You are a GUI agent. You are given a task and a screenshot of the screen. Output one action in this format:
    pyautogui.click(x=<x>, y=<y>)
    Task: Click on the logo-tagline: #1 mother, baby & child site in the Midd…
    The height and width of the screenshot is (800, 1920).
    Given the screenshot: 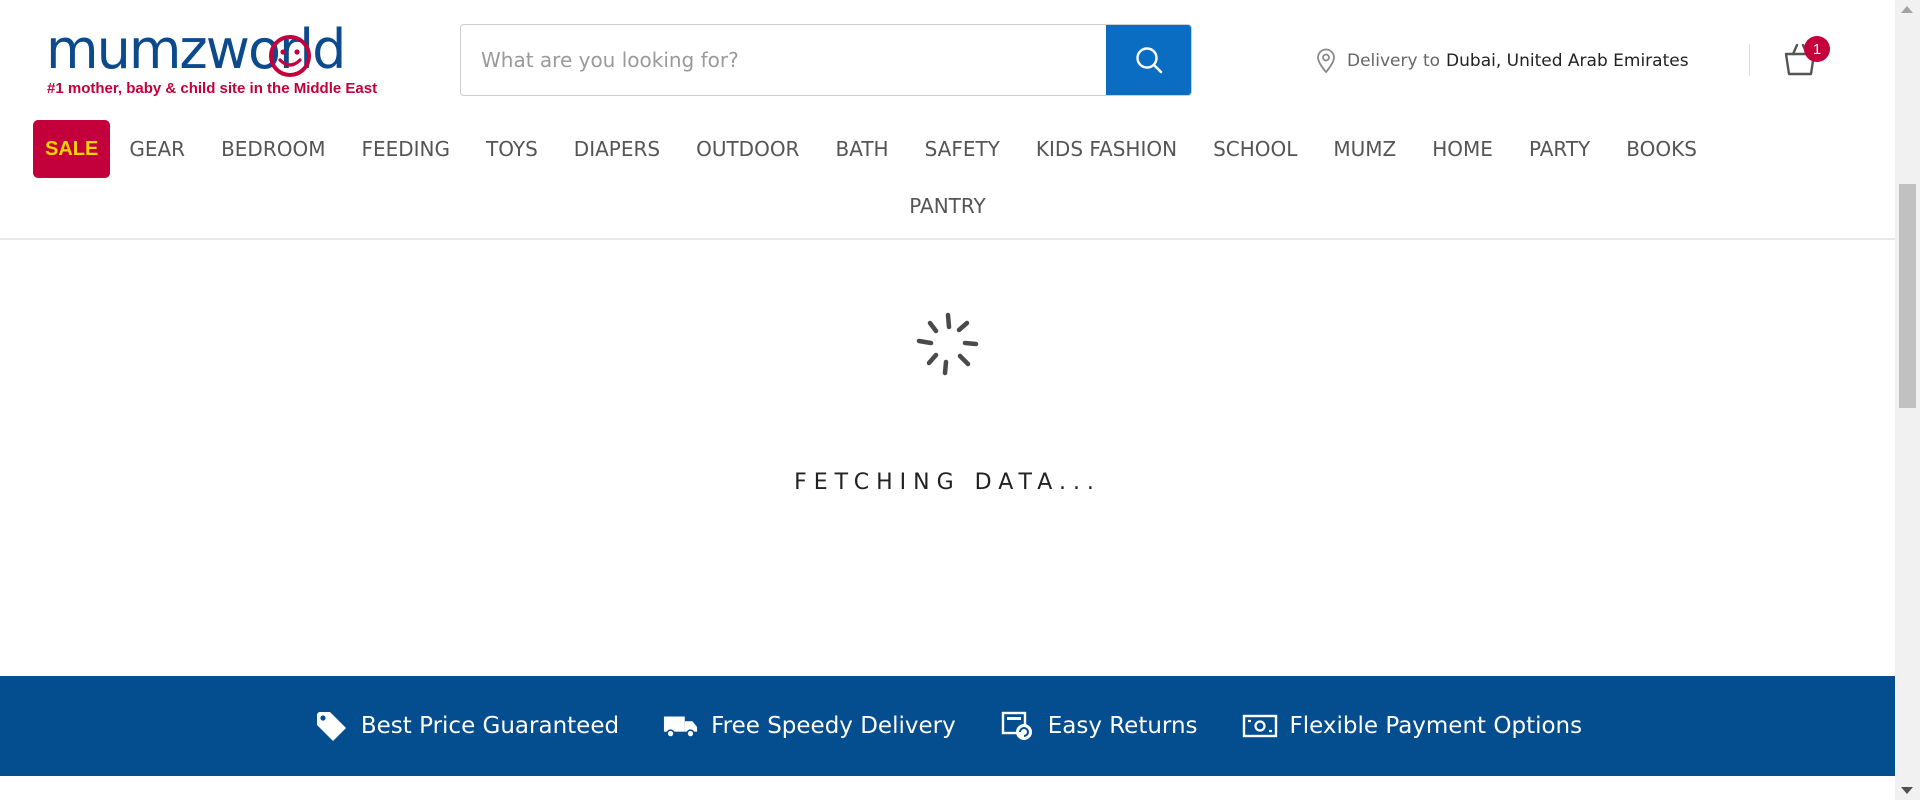 What is the action you would take?
    pyautogui.click(x=212, y=88)
    